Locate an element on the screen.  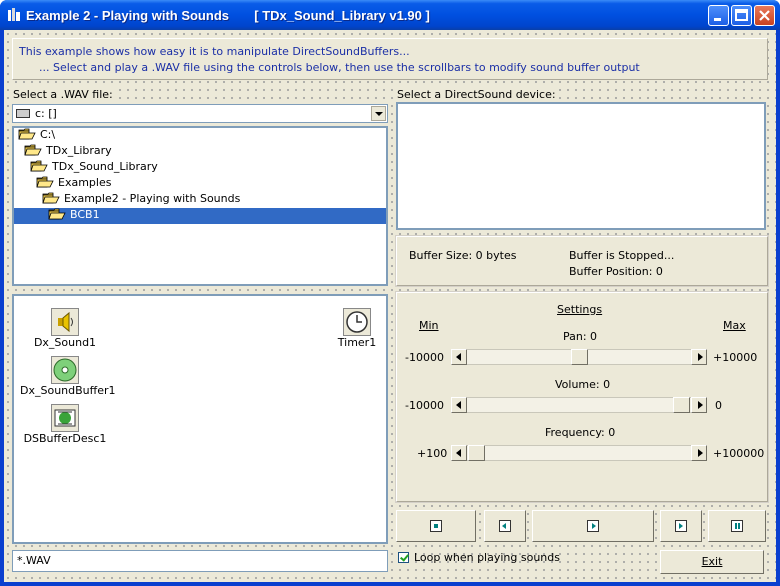
frequency-thumb is located at coordinates (476, 453).